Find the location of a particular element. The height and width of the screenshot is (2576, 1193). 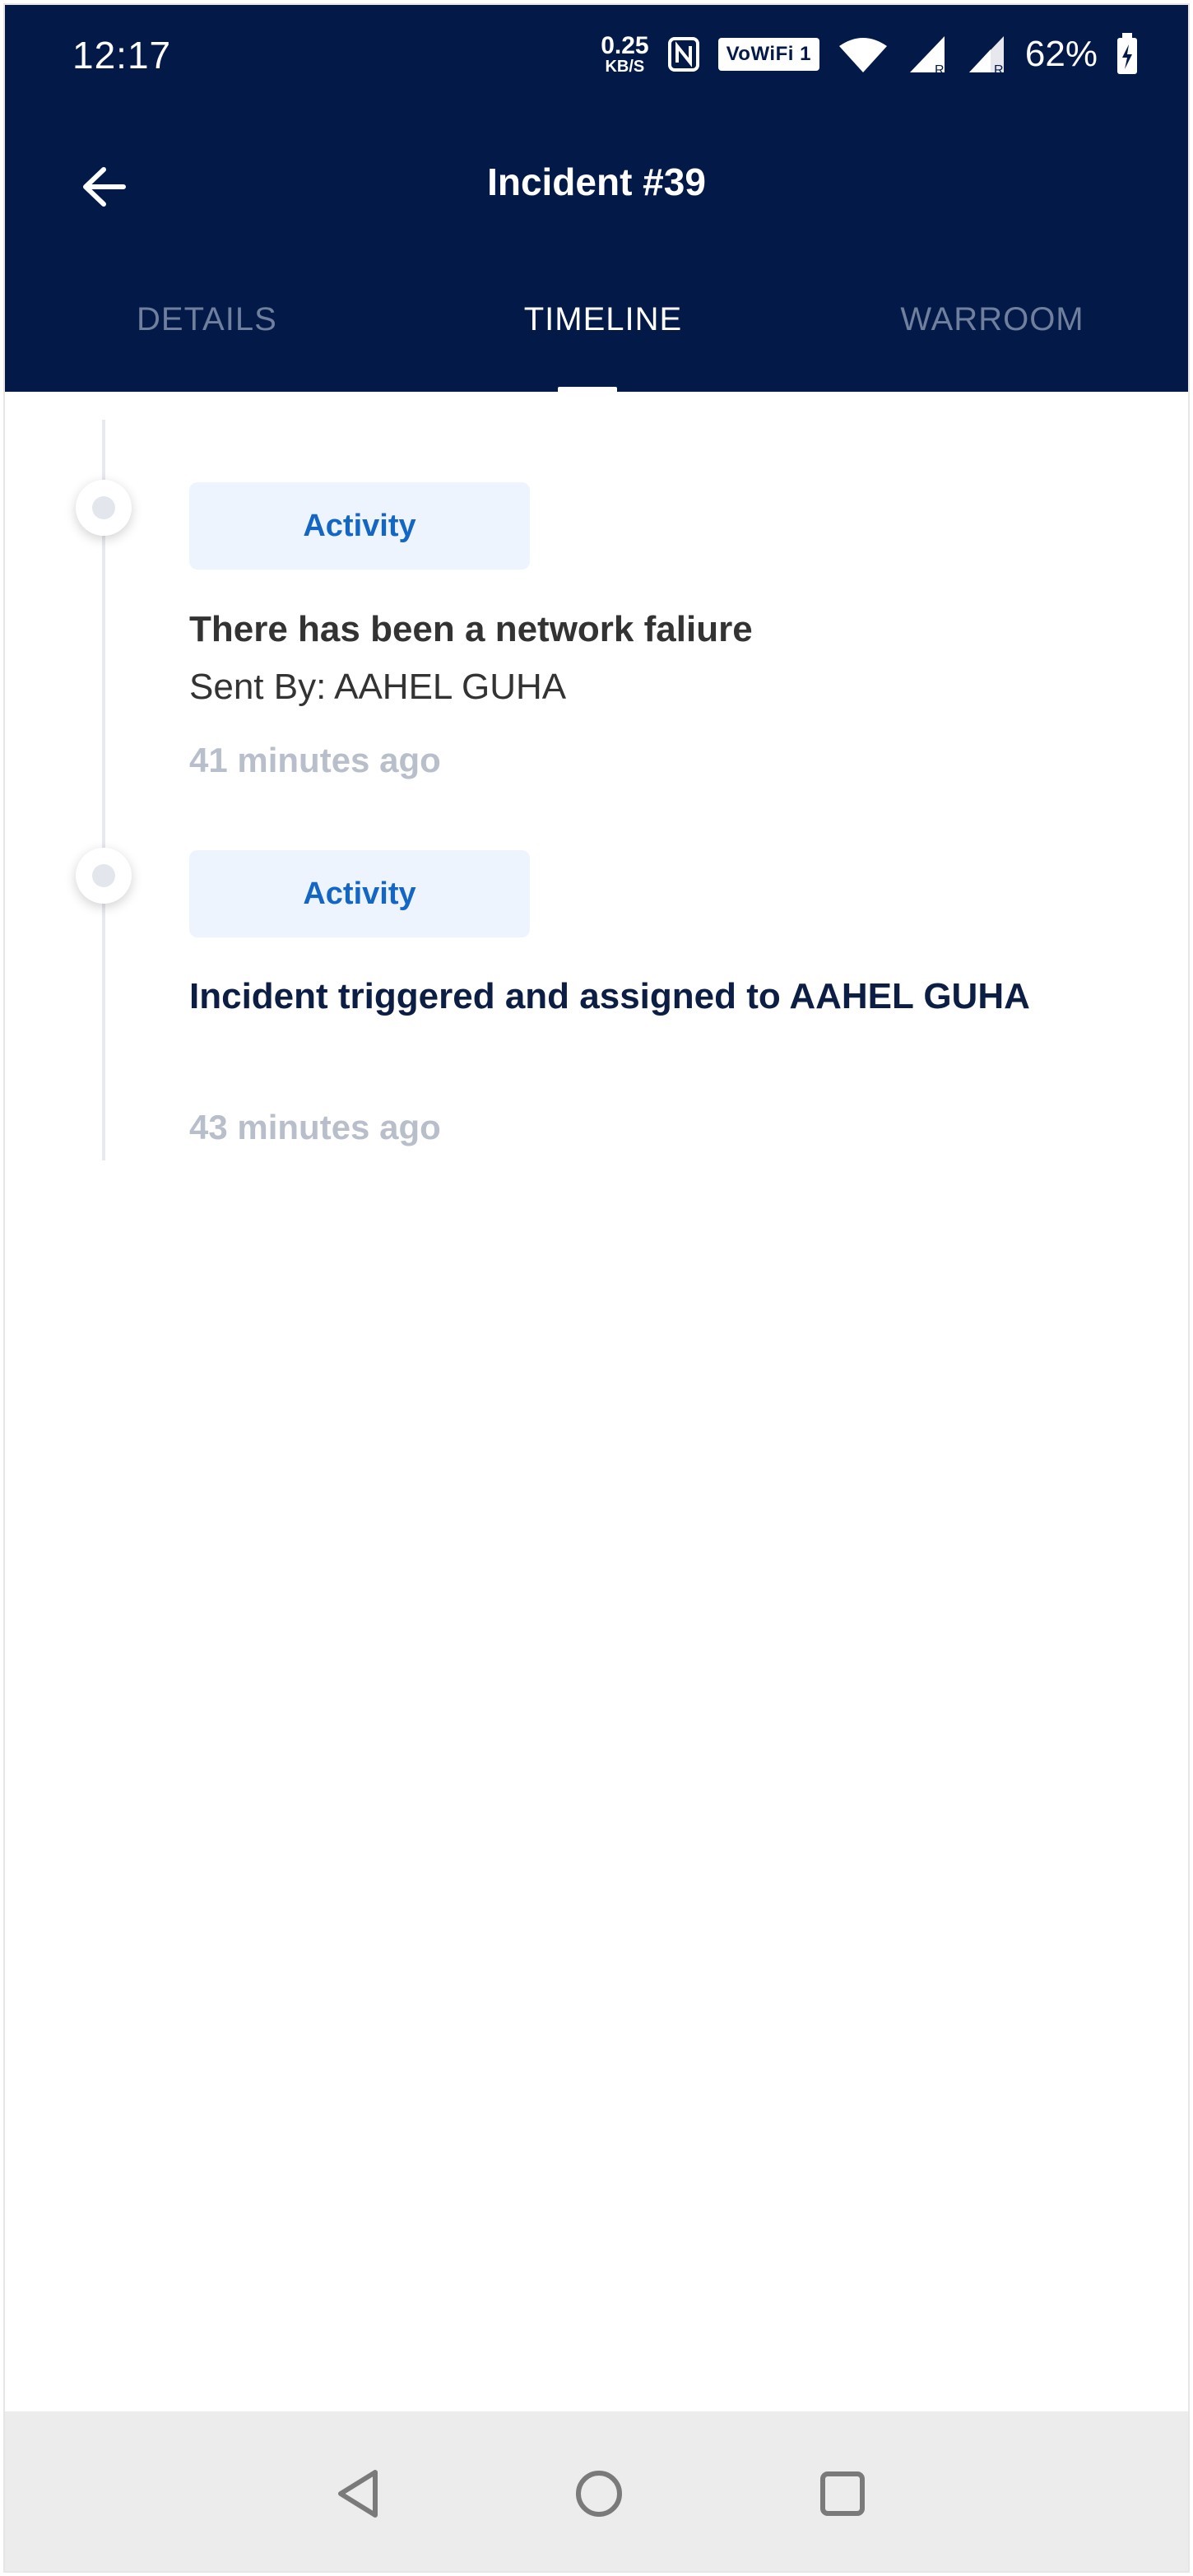

timeline-item-time: 41 minutes ago is located at coordinates (315, 760).